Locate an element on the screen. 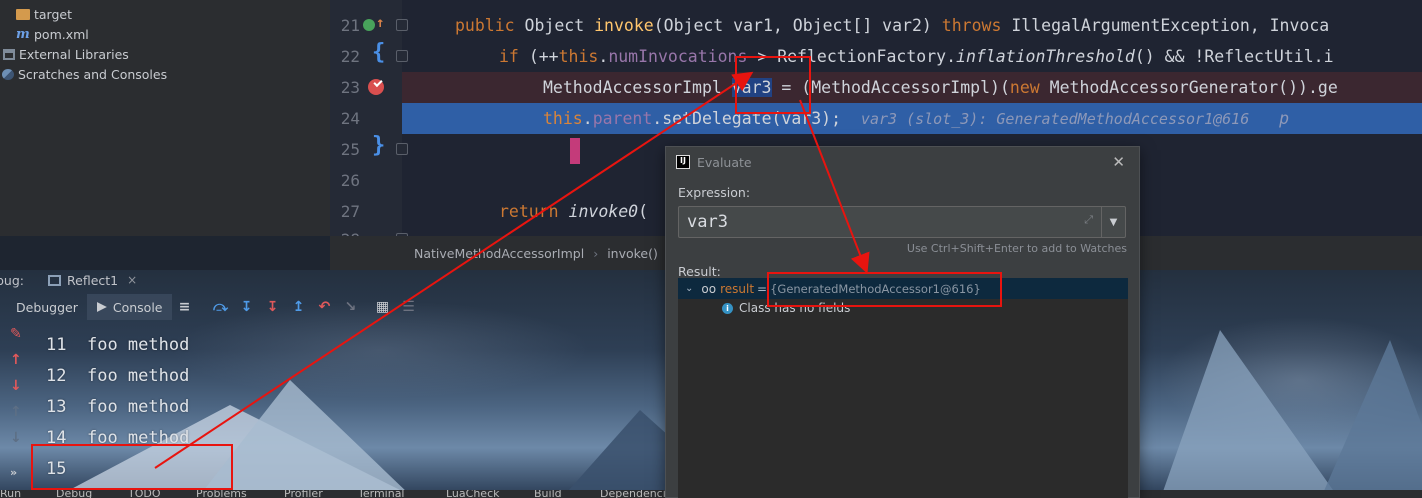 The height and width of the screenshot is (498, 1422). dialog-title: Evaluate is located at coordinates (724, 162).